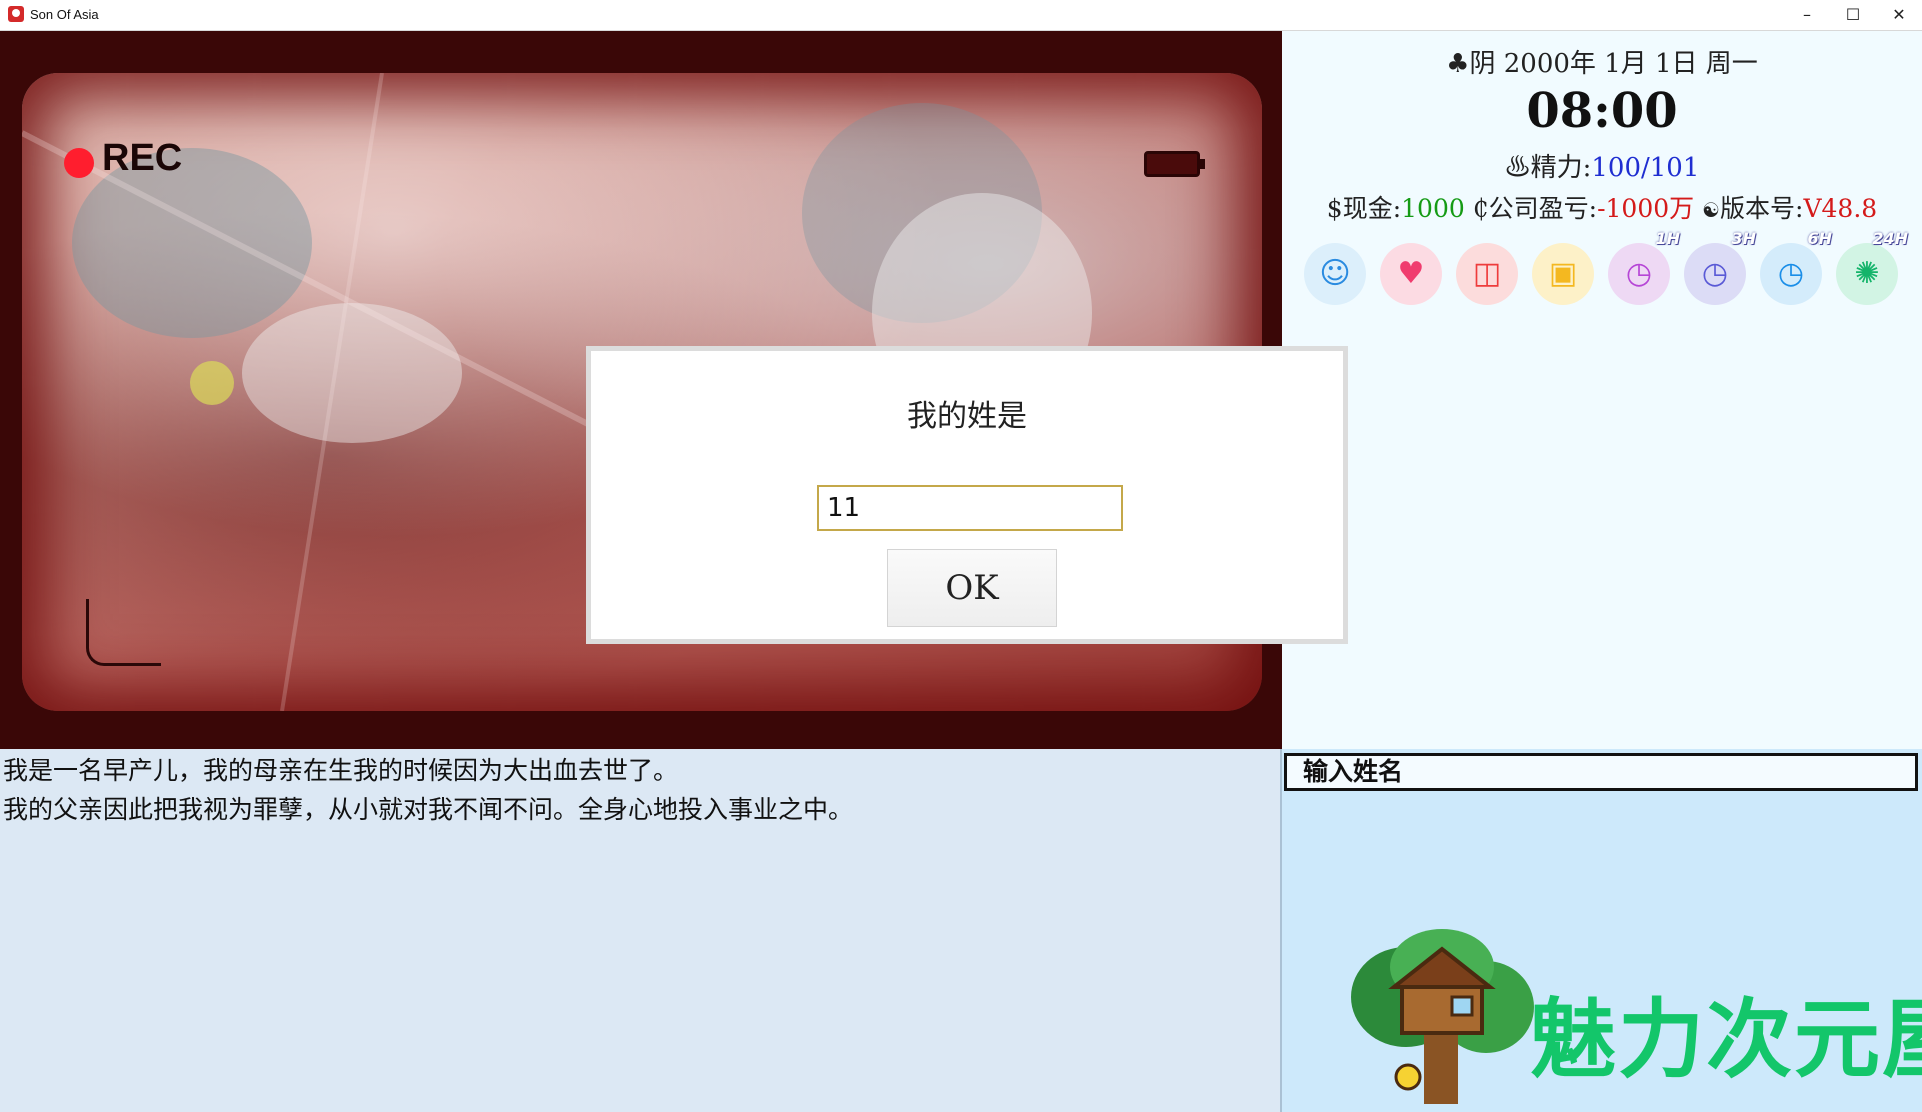 This screenshot has width=1922, height=1112. Describe the element at coordinates (123, 632) in the screenshot. I see `viewfinder-corner` at that location.